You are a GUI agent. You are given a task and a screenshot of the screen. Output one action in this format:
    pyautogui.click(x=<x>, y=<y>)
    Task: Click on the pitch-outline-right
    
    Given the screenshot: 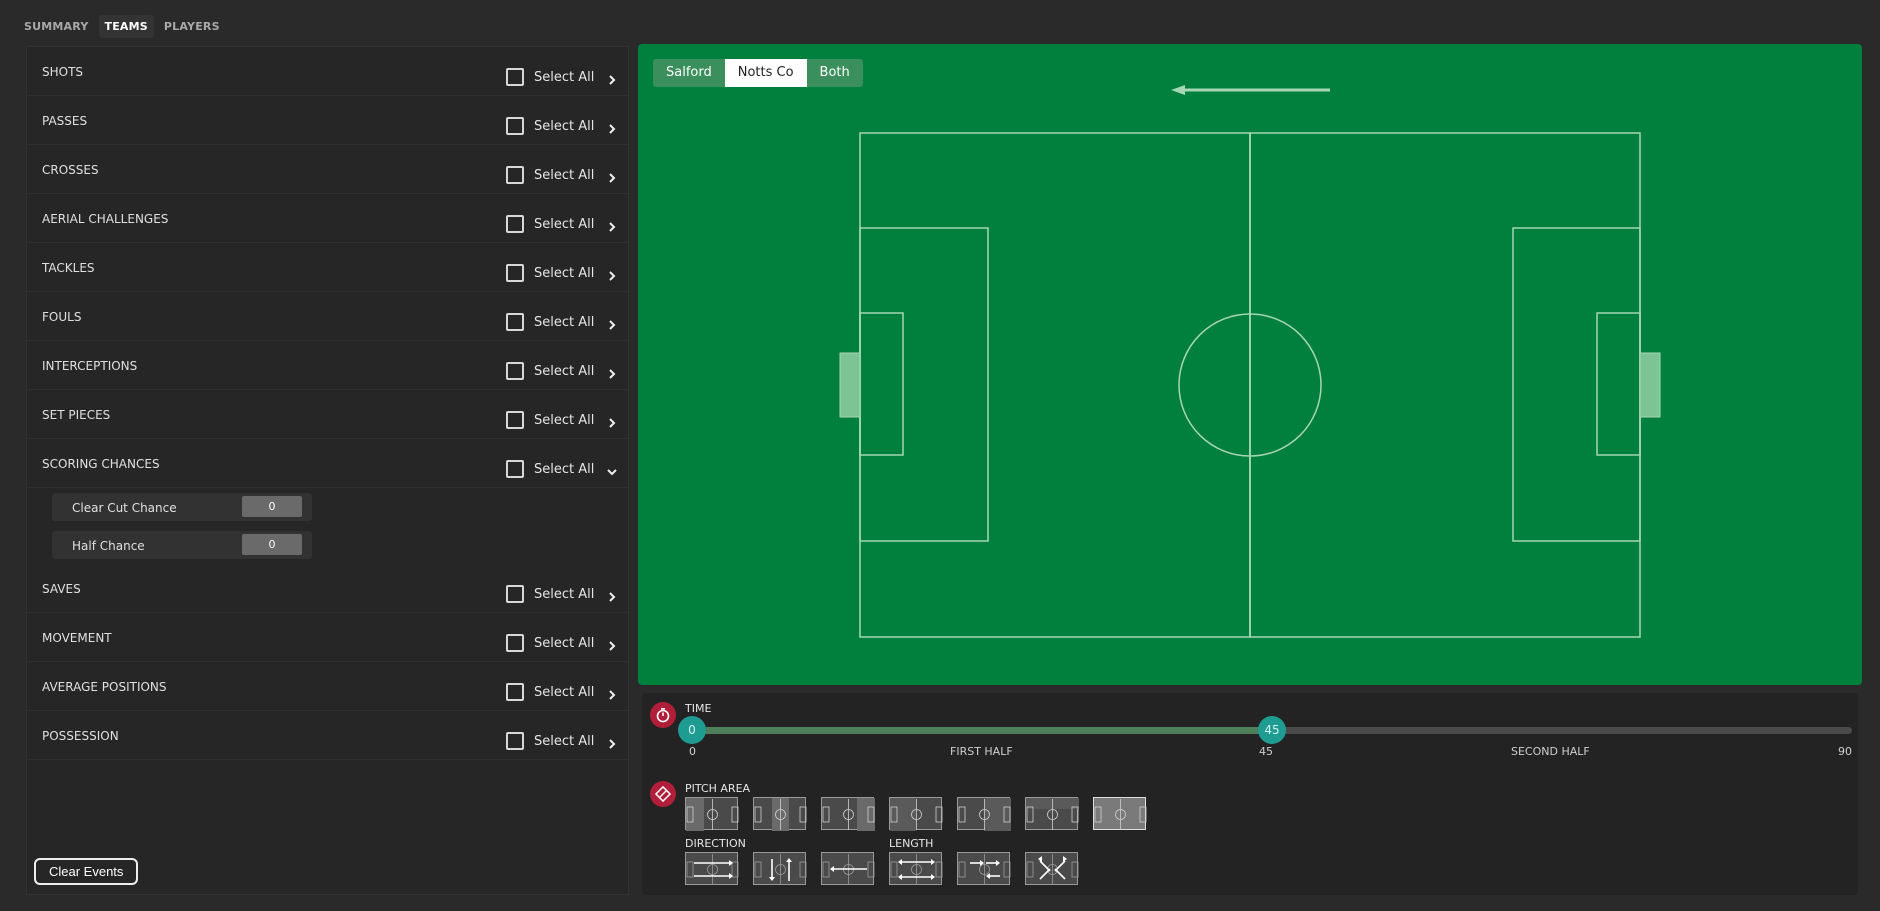 What is the action you would take?
    pyautogui.click(x=1445, y=385)
    